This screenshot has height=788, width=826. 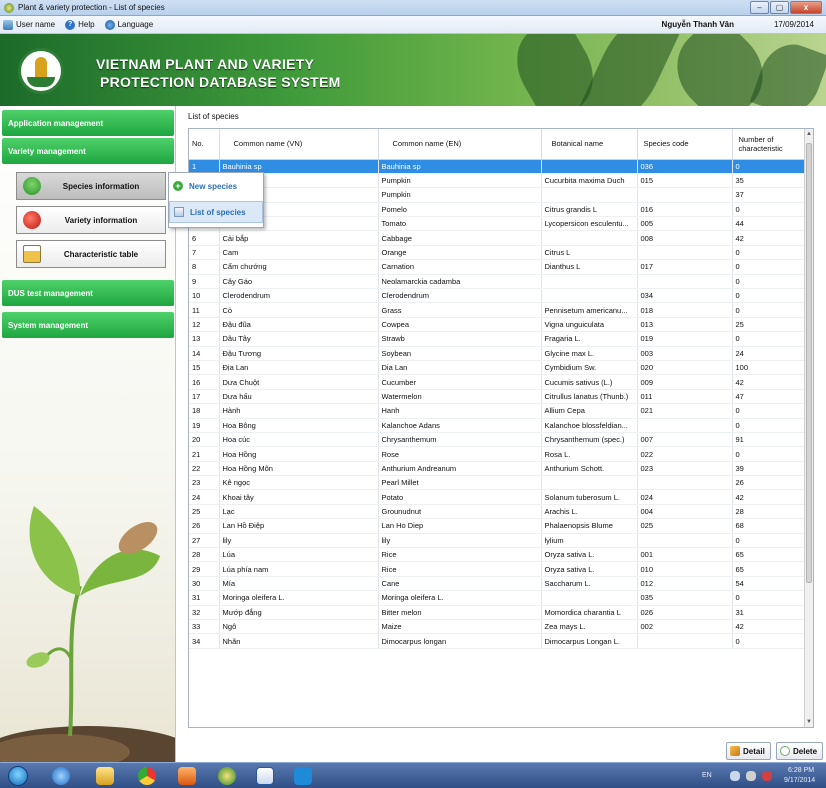 I want to click on nav-dus-test-management: DUS test management, so click(x=88, y=293).